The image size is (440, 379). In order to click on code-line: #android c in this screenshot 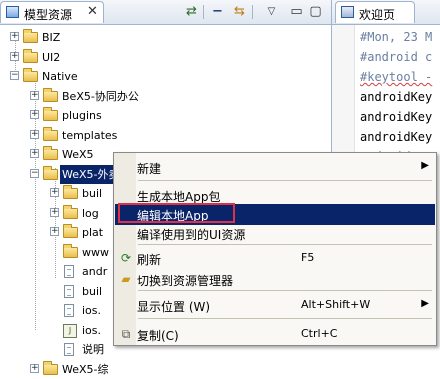, I will do `click(396, 57)`.